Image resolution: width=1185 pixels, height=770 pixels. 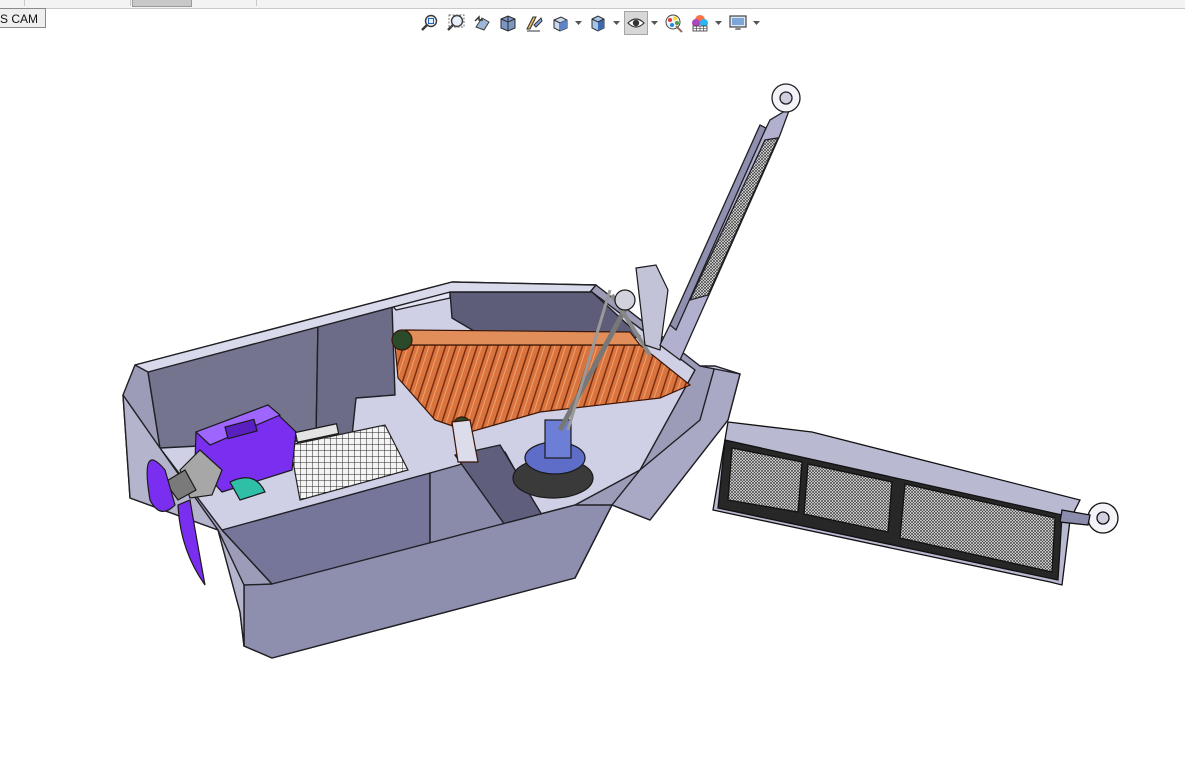 What do you see at coordinates (674, 23) in the screenshot?
I see `edit-appearance-icon` at bounding box center [674, 23].